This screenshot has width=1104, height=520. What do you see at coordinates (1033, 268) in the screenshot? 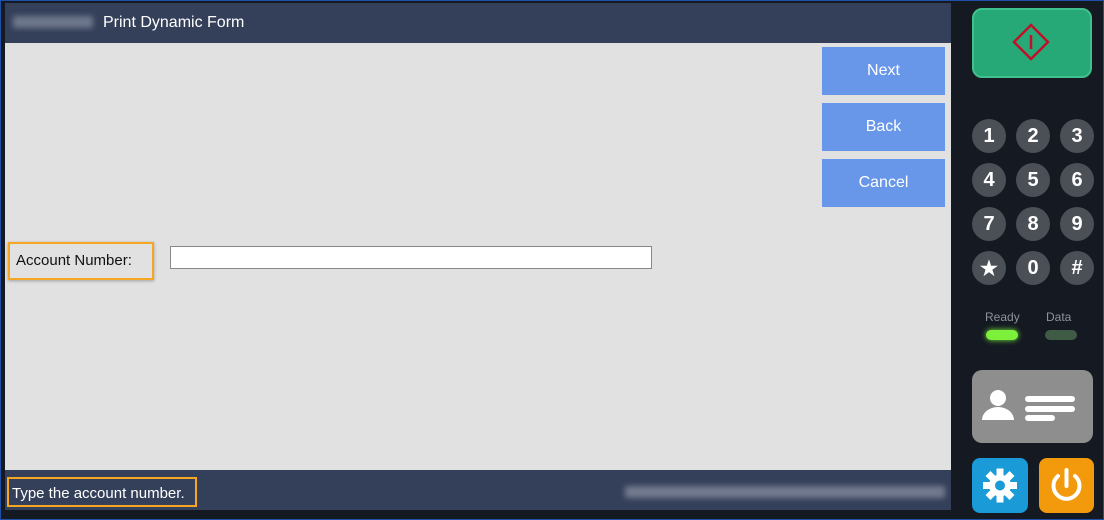
I see `keypad-key: 0` at bounding box center [1033, 268].